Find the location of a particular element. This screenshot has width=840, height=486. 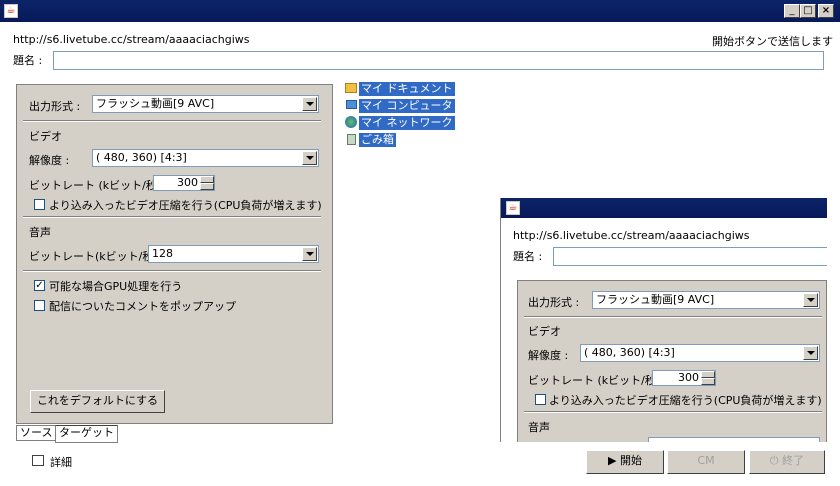

preview-video-bitrate-value: 300 is located at coordinates (688, 377).